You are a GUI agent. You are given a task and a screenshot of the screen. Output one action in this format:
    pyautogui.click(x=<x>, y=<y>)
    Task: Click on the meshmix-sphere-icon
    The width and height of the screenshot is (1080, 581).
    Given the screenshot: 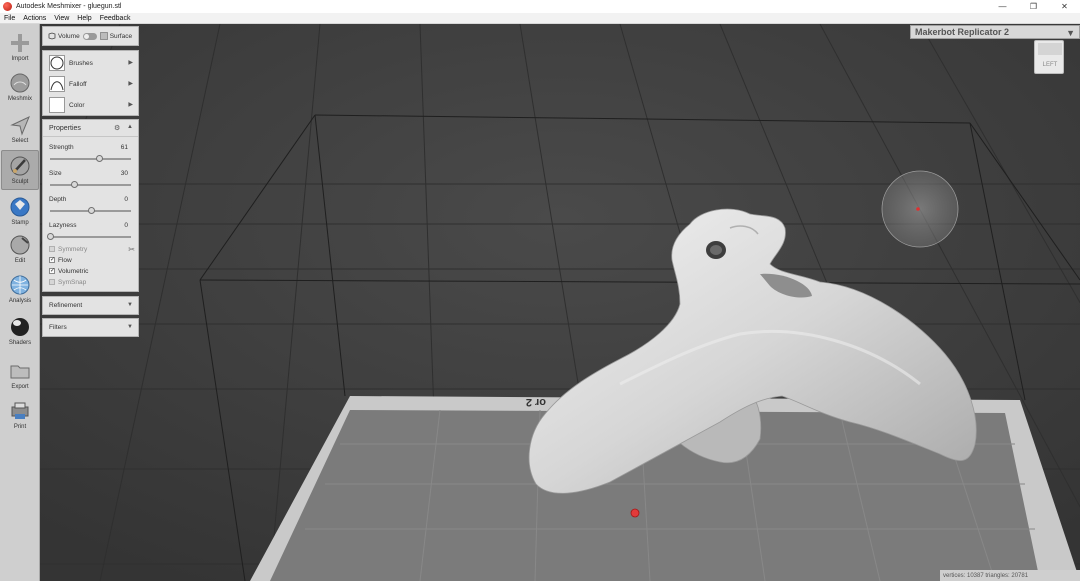 What is the action you would take?
    pyautogui.click(x=20, y=83)
    